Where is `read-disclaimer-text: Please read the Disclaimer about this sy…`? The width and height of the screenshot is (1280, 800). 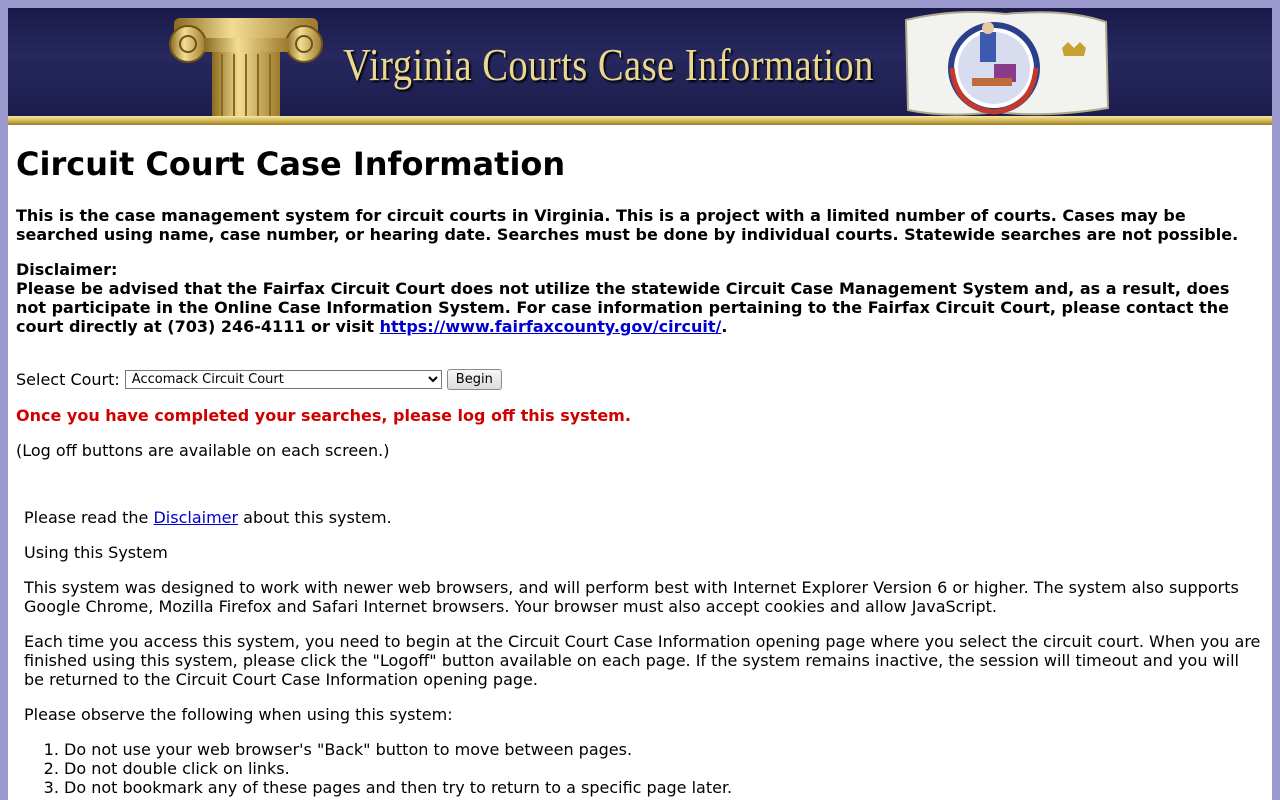
read-disclaimer-text: Please read the Disclaimer about this sy… is located at coordinates (644, 517).